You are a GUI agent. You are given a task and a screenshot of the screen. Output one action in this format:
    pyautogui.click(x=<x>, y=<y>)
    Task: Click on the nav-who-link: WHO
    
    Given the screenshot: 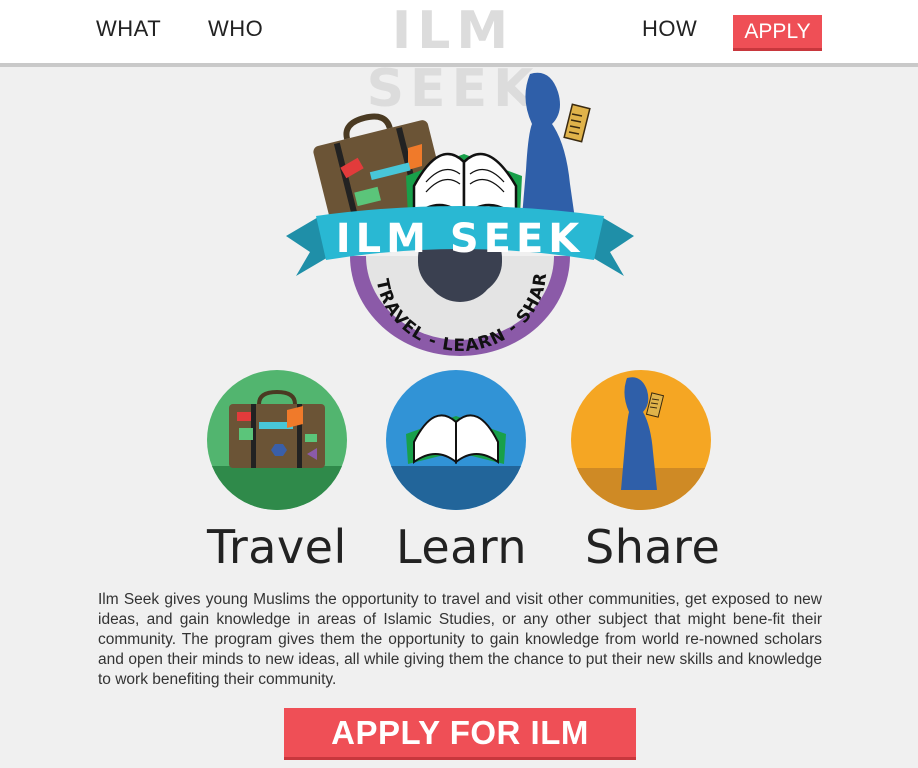 What is the action you would take?
    pyautogui.click(x=235, y=29)
    